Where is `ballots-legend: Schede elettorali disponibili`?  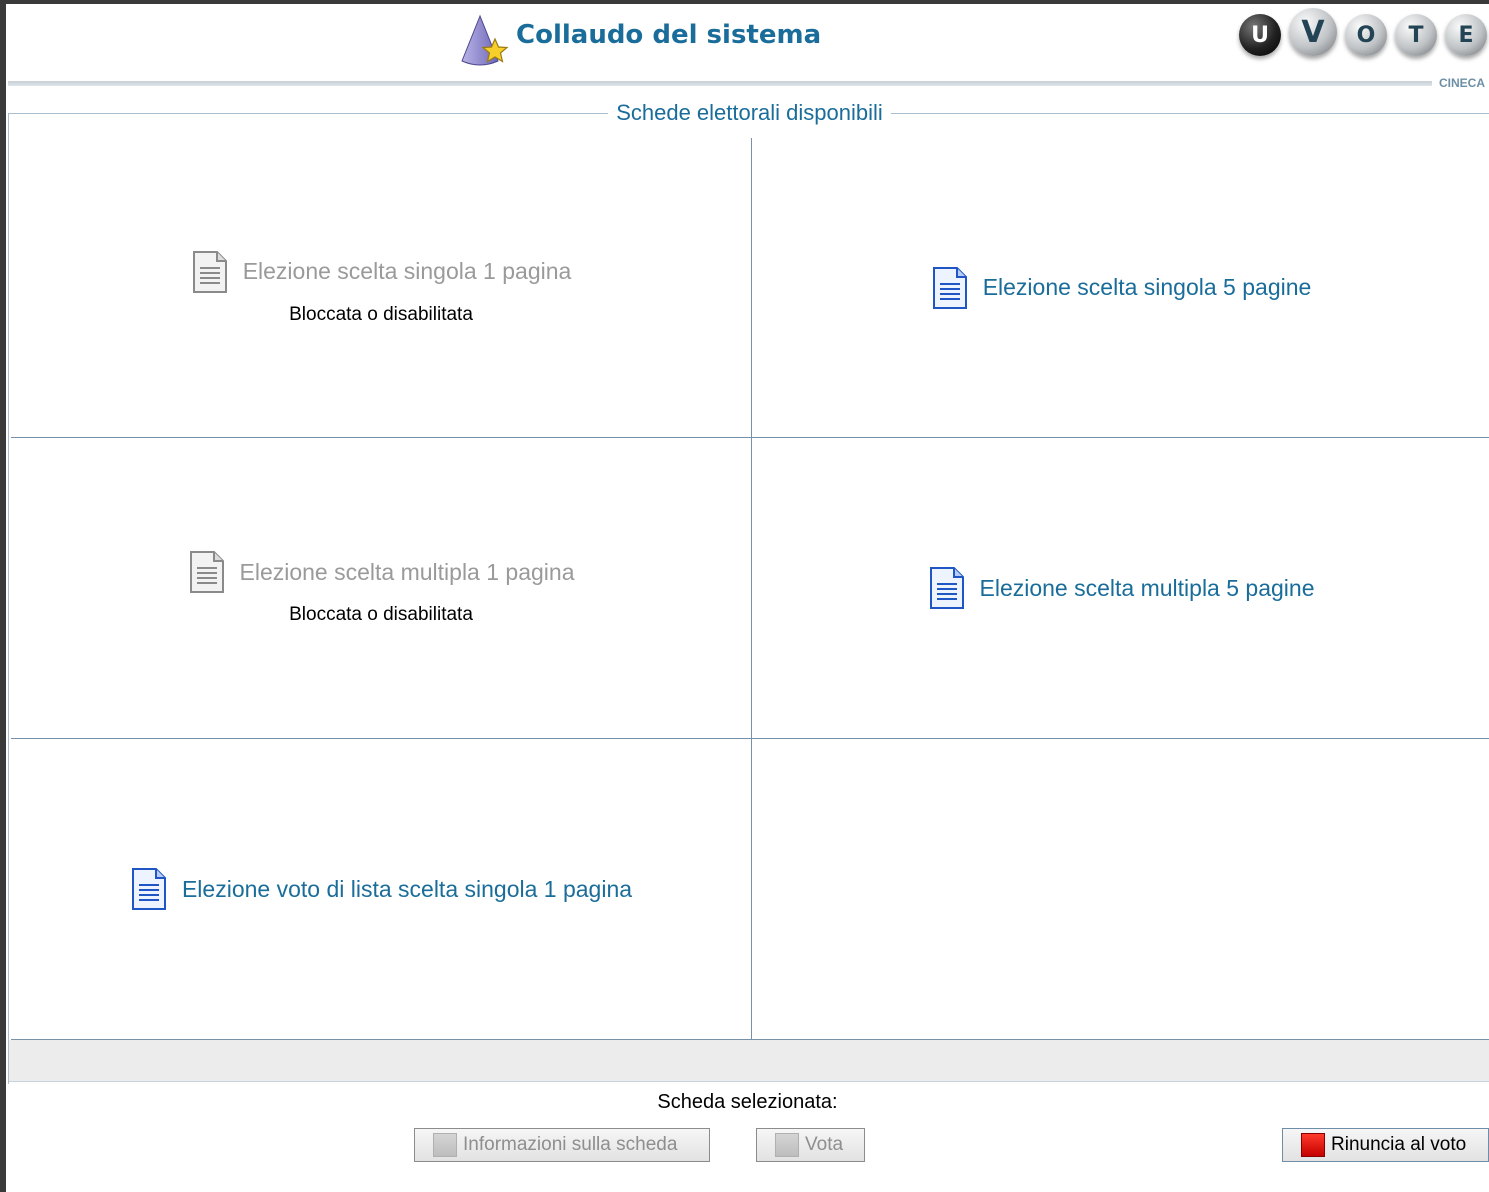 ballots-legend: Schede elettorali disponibili is located at coordinates (749, 112).